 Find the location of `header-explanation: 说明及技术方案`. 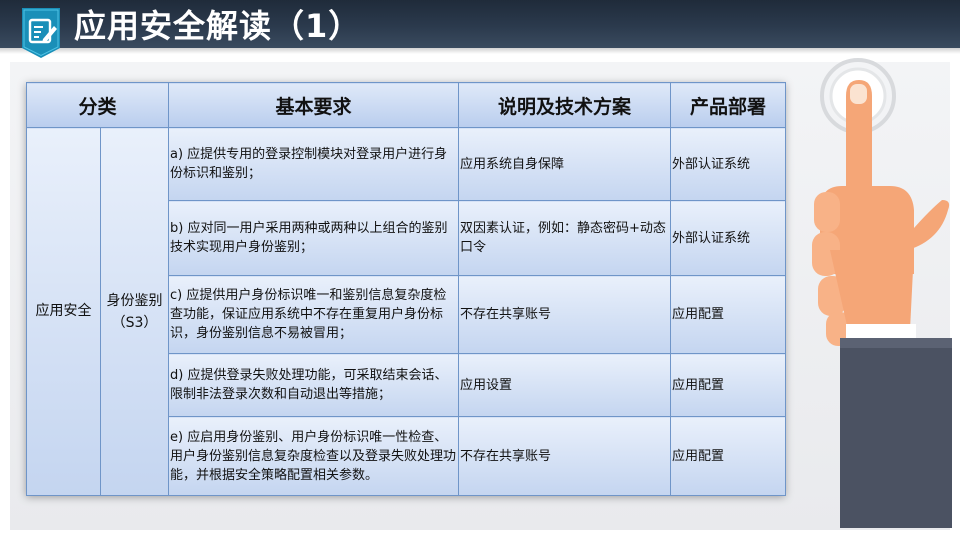

header-explanation: 说明及技术方案 is located at coordinates (565, 105).